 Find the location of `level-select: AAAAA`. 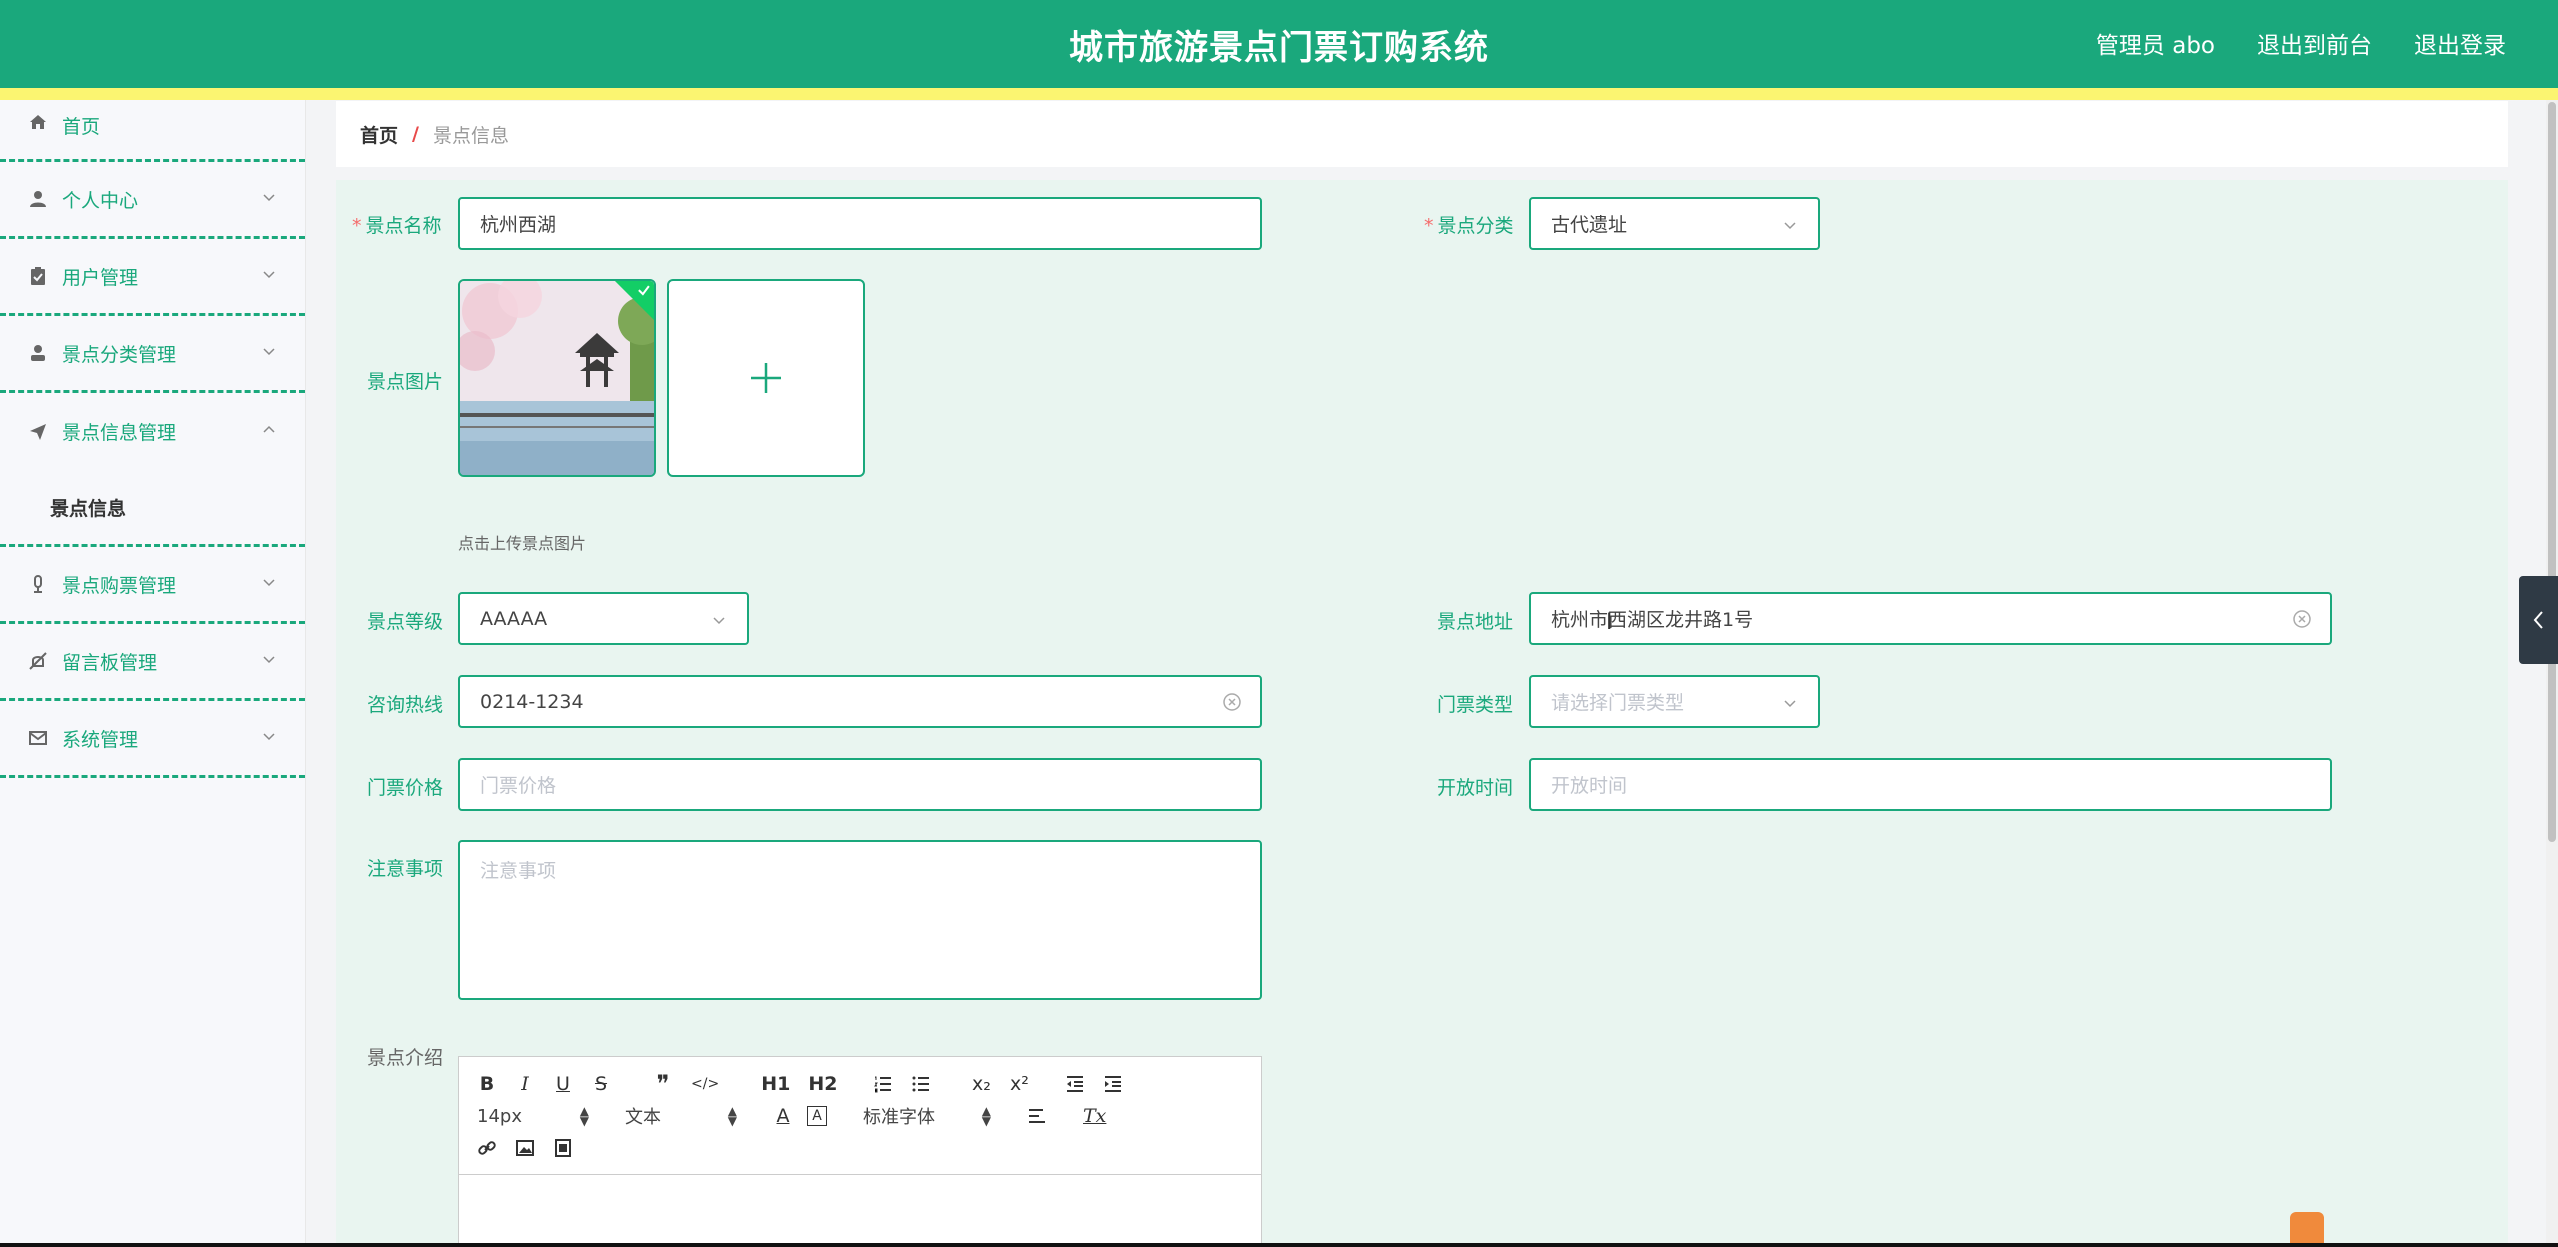

level-select: AAAAA is located at coordinates (603, 618).